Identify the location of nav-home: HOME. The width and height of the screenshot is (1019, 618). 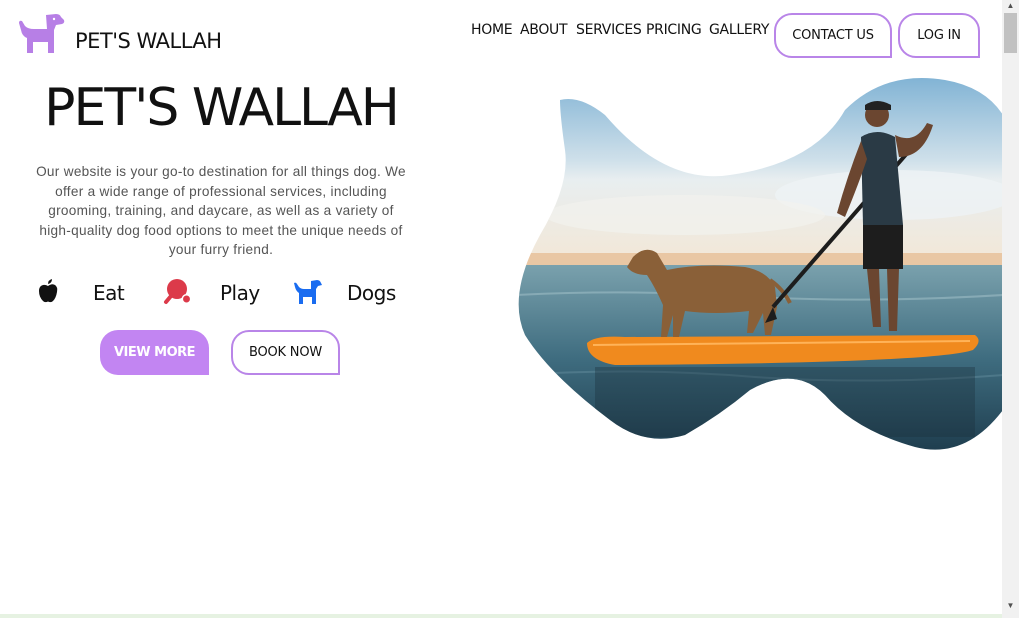
(492, 30).